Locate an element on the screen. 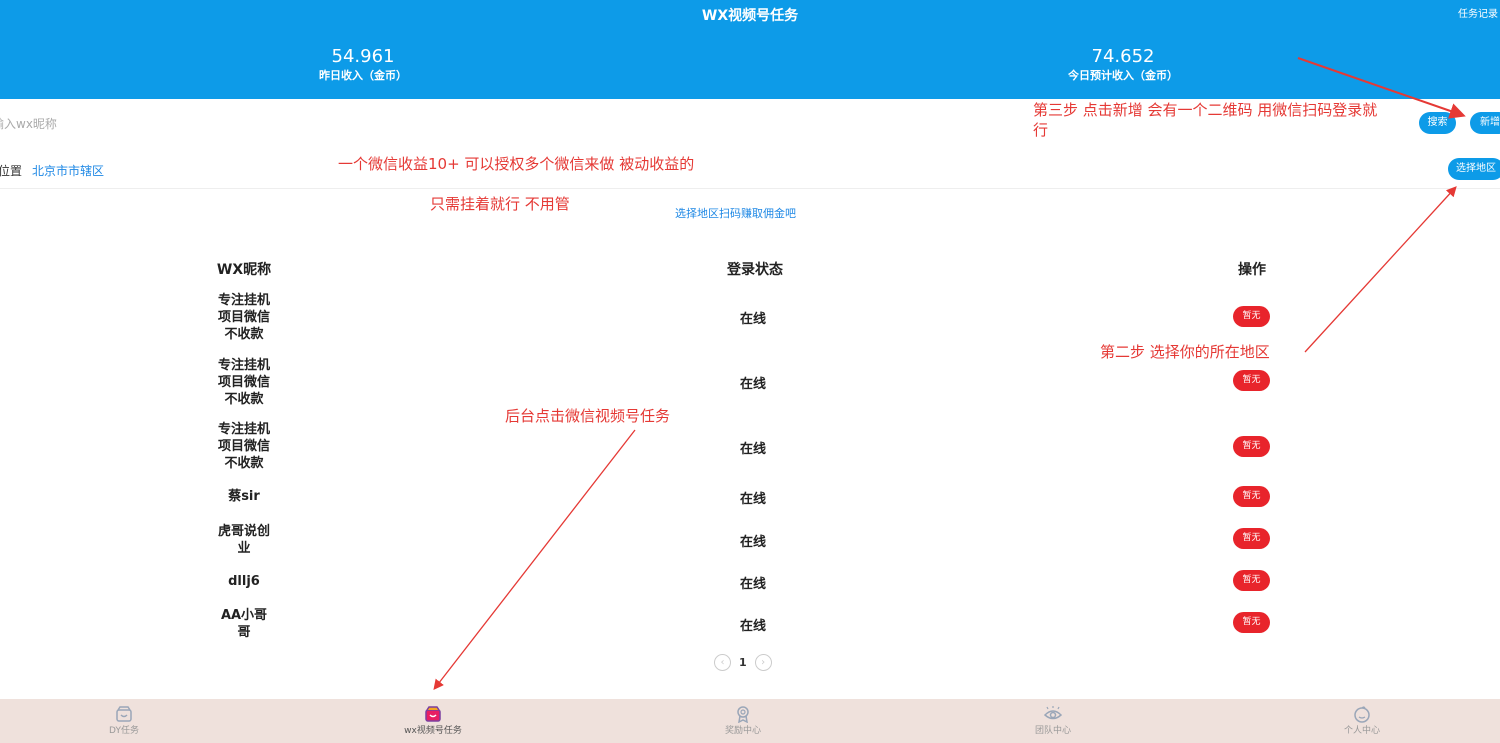 This screenshot has width=1500, height=743. location-row: 前位置北京市市辖区 is located at coordinates (52, 170).